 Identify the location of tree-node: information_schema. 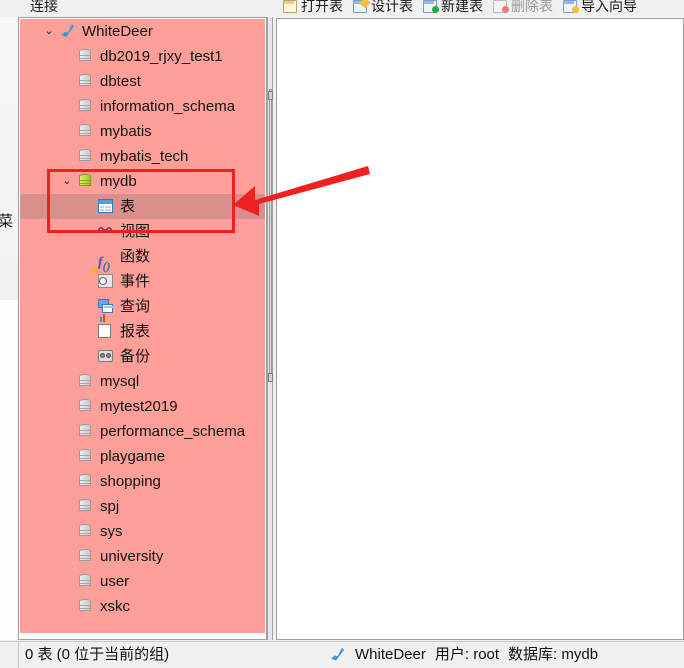
(142, 106).